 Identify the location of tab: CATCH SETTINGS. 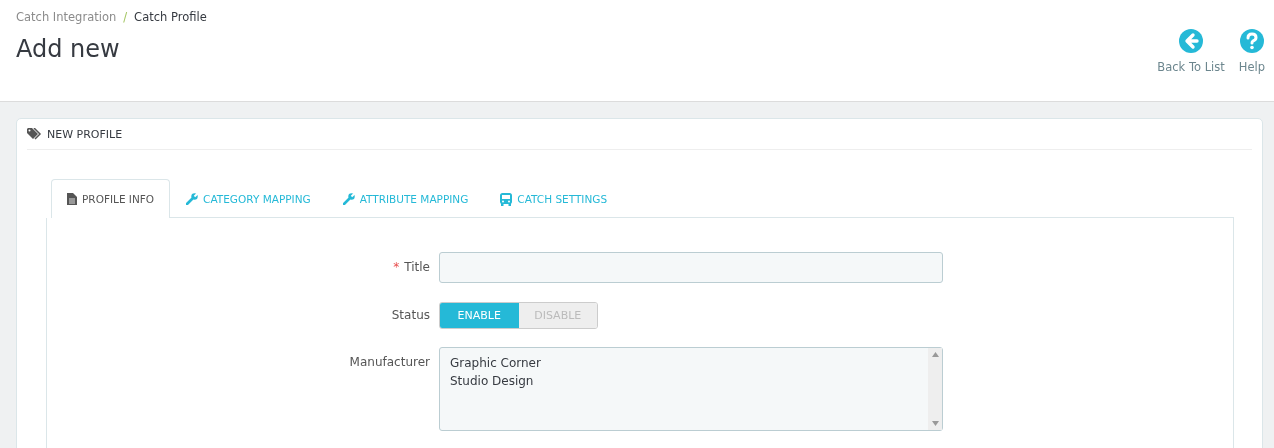
(554, 198).